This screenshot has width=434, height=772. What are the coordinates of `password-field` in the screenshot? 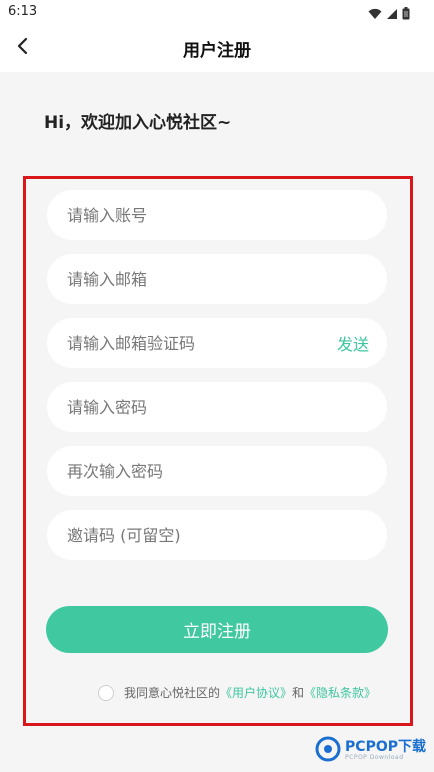 It's located at (217, 407).